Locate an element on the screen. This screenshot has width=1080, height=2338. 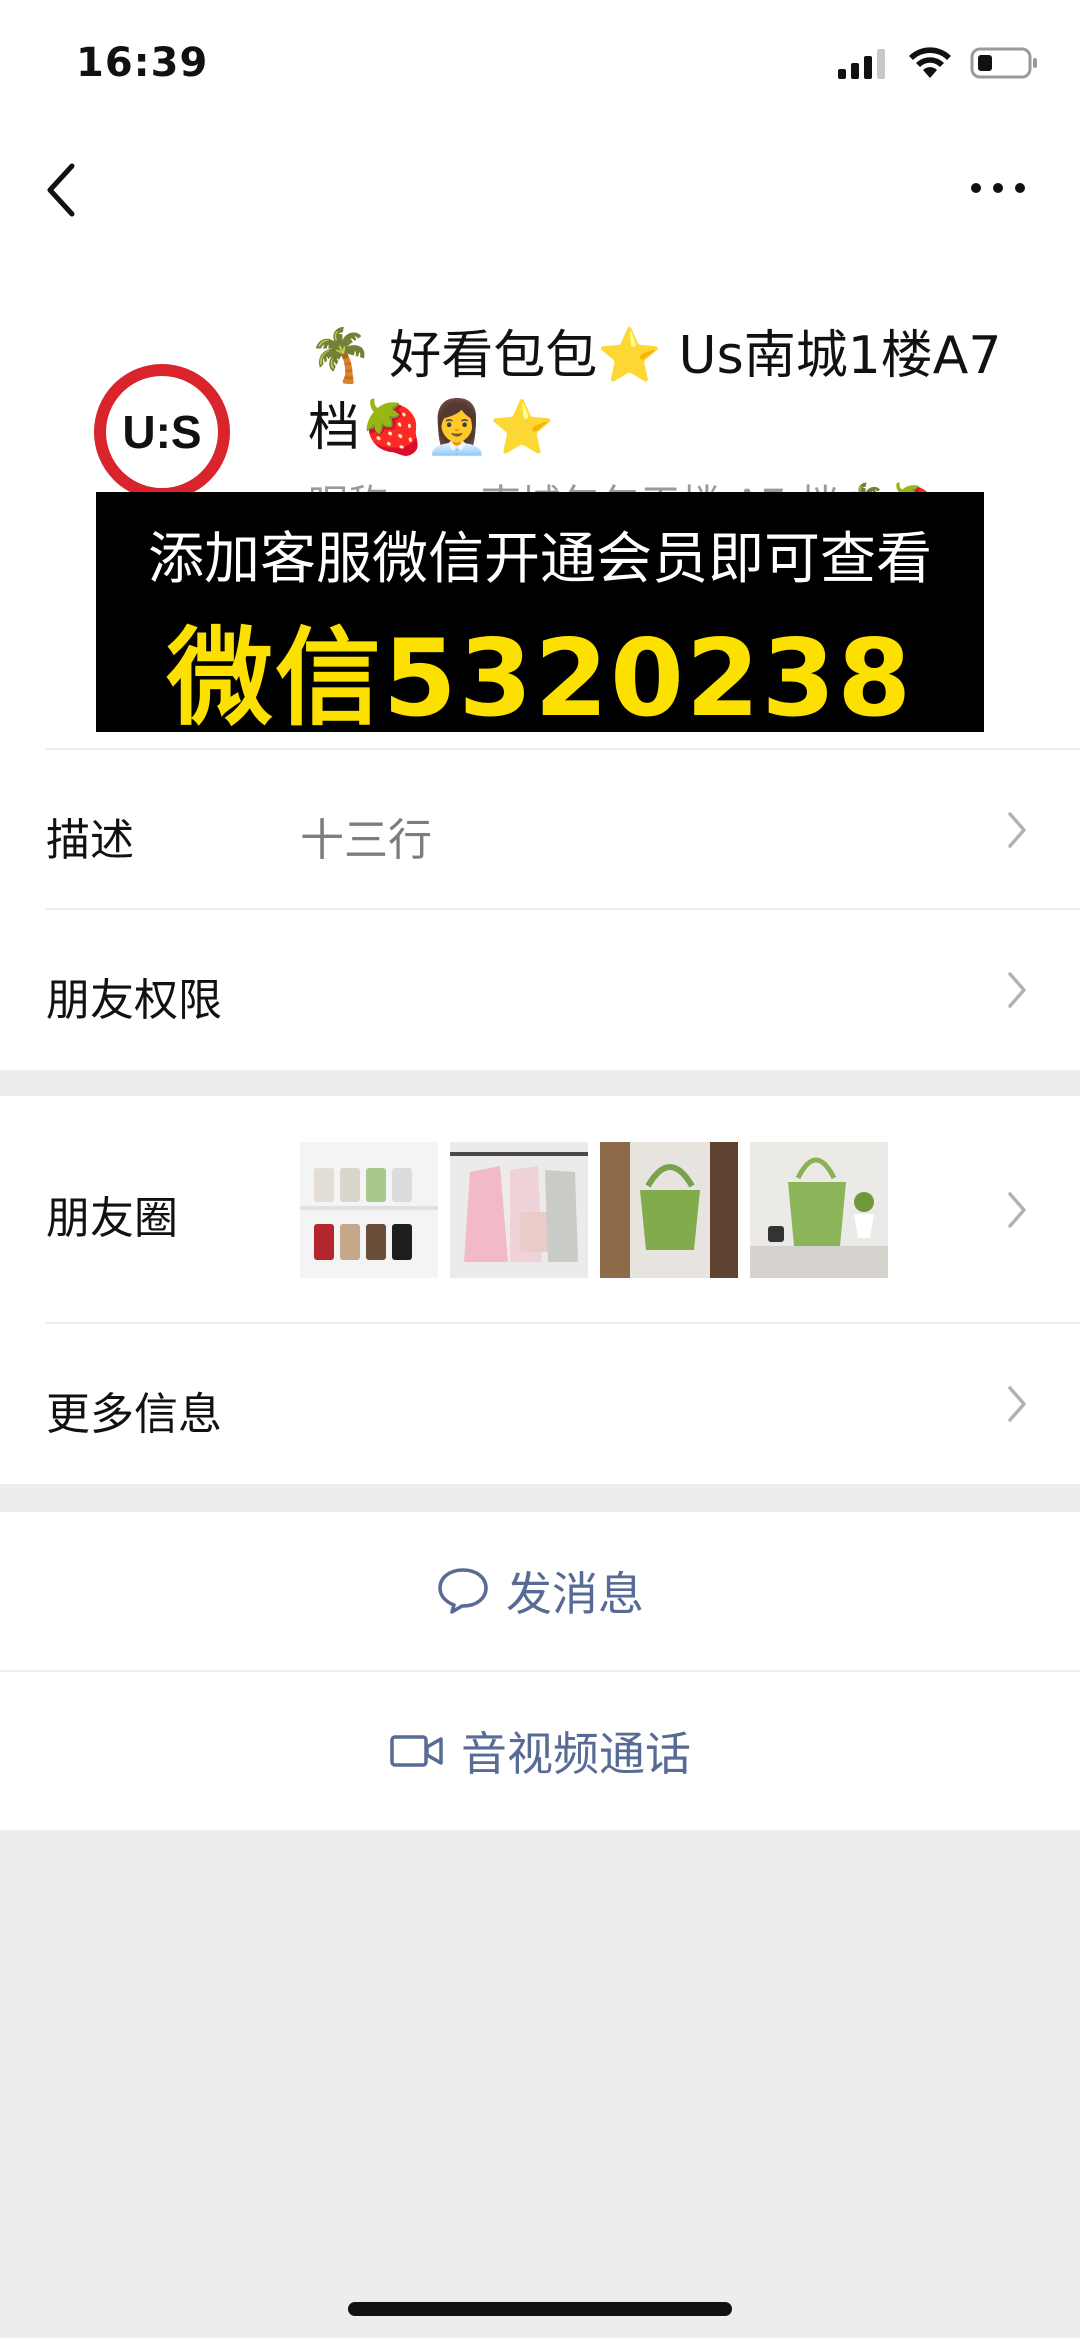
status-icons is located at coordinates (939, 63).